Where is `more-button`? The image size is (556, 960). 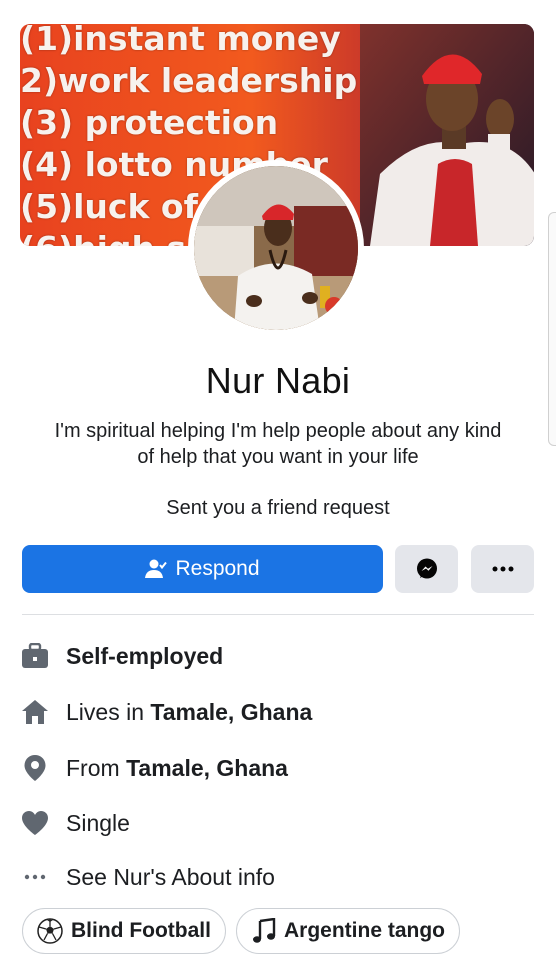
more-button is located at coordinates (502, 569).